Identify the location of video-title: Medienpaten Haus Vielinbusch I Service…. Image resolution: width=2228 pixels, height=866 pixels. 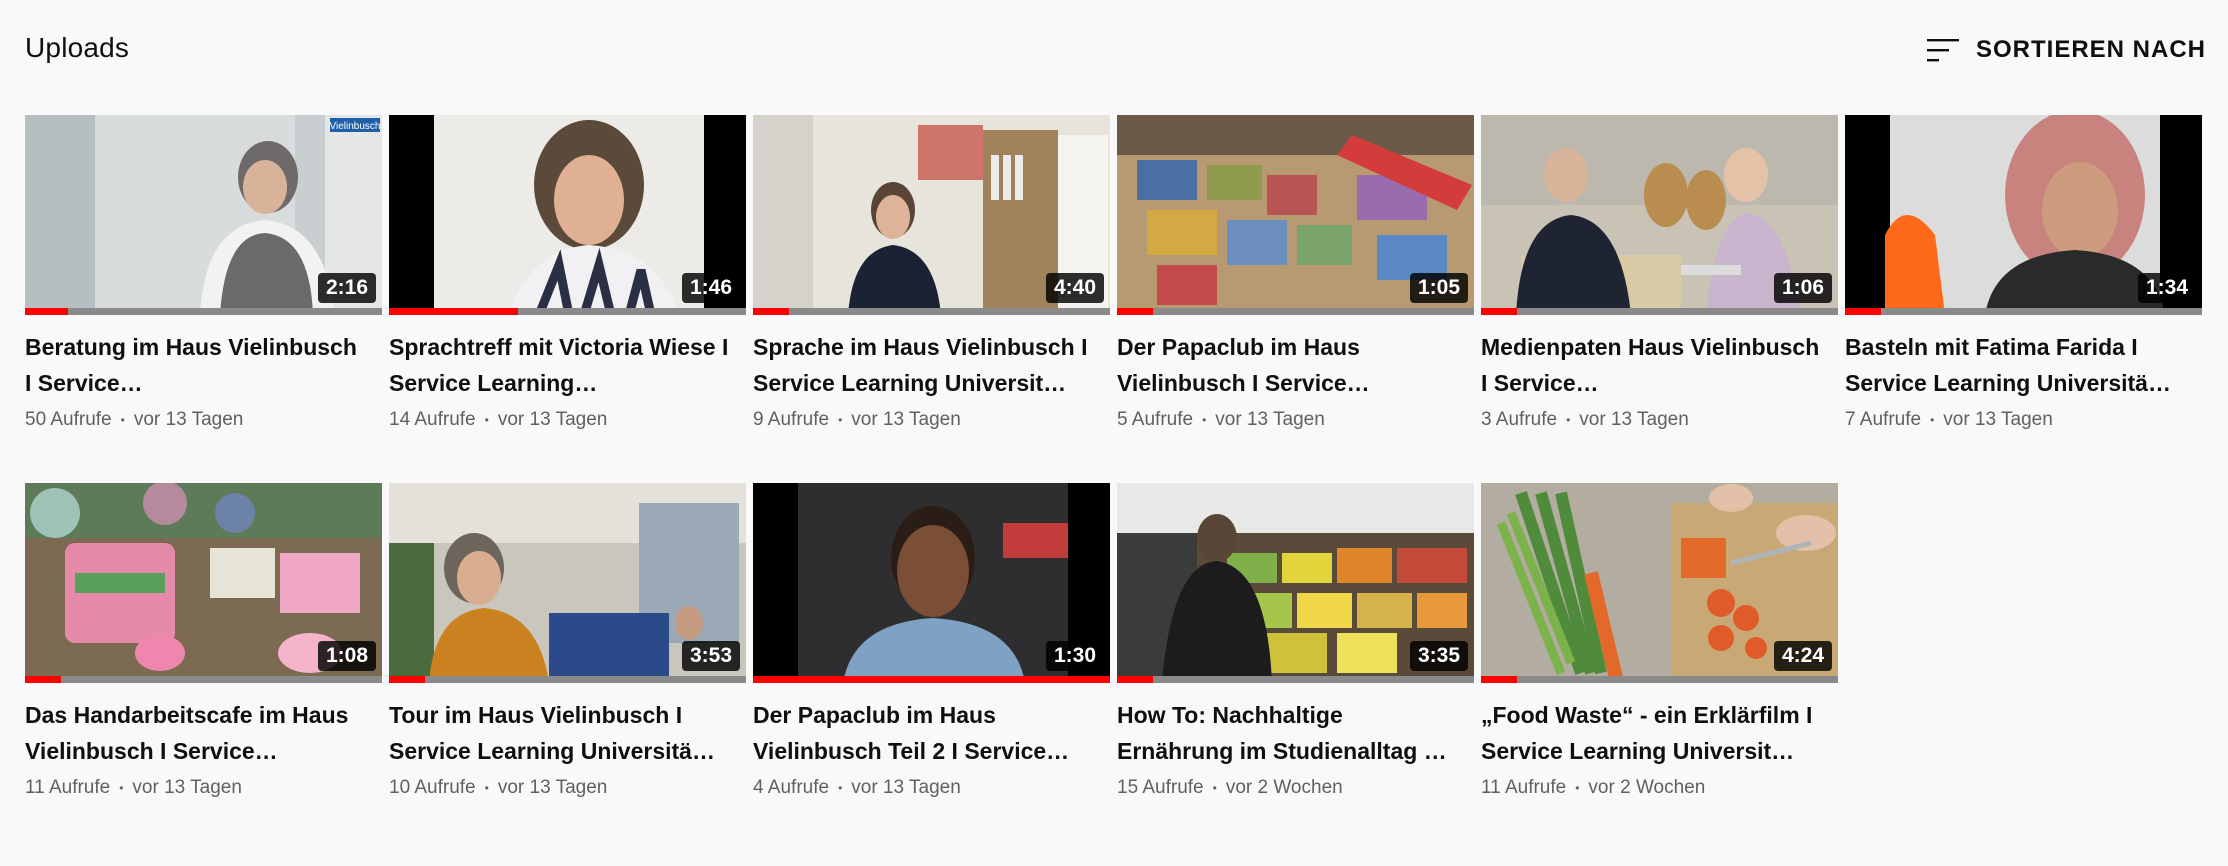
(1651, 365).